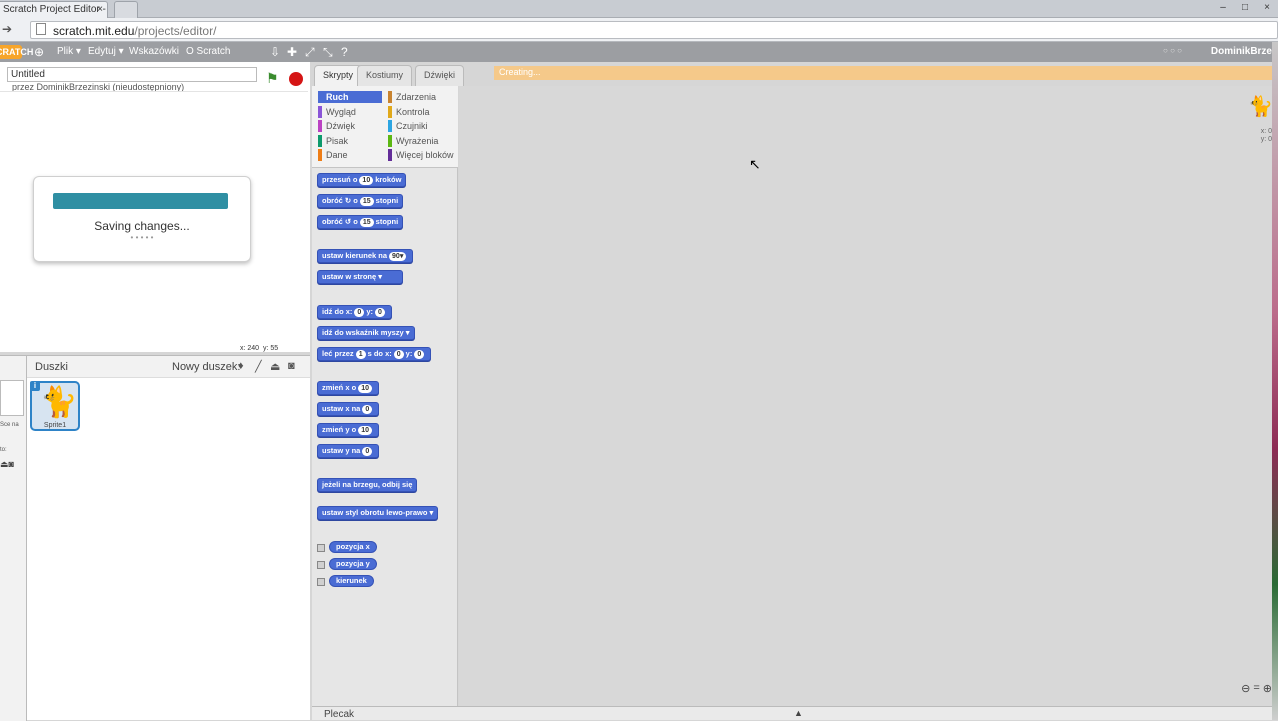  What do you see at coordinates (12, 398) in the screenshot?
I see `stage-thumbnail` at bounding box center [12, 398].